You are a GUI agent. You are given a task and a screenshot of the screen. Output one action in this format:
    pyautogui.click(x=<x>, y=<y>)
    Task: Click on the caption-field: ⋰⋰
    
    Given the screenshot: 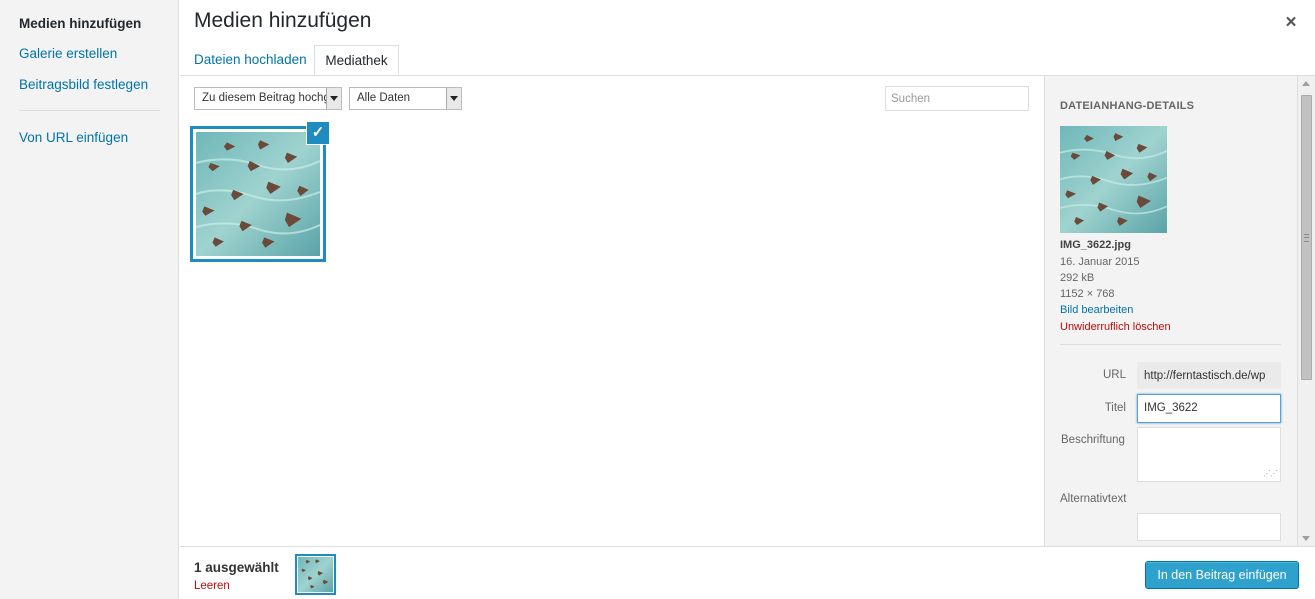 What is the action you would take?
    pyautogui.click(x=1209, y=454)
    